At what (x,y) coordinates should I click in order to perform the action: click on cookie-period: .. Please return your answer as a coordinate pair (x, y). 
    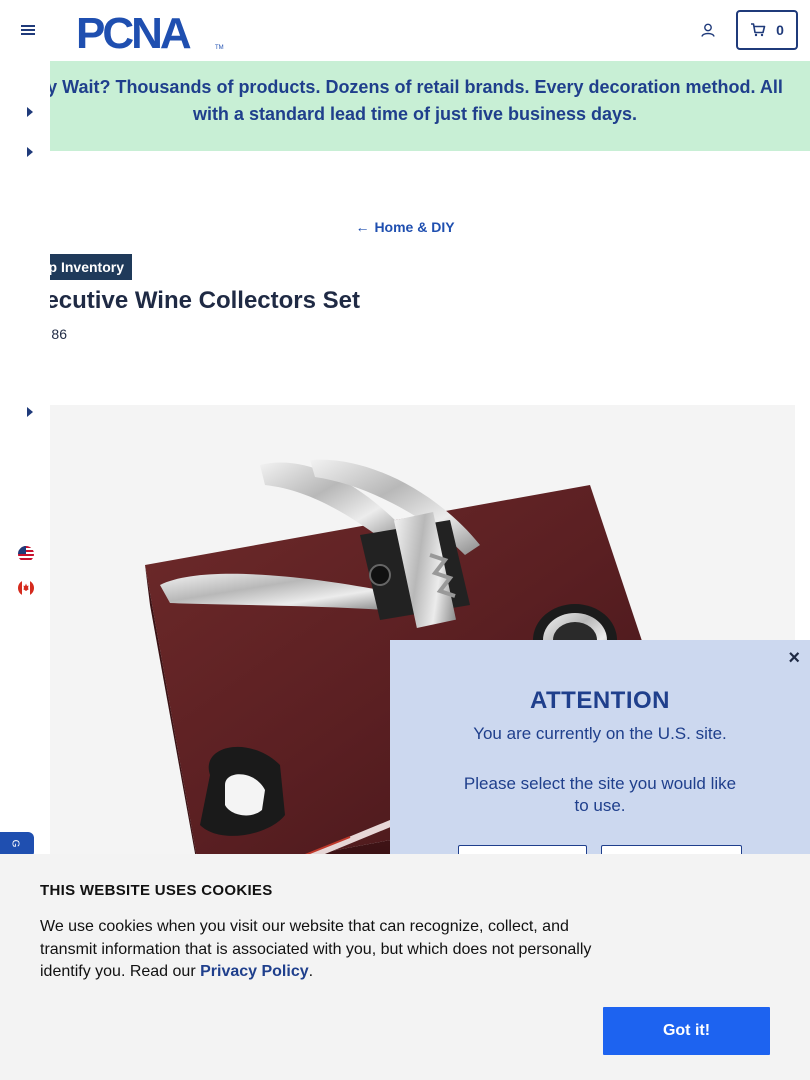
    Looking at the image, I should click on (311, 971).